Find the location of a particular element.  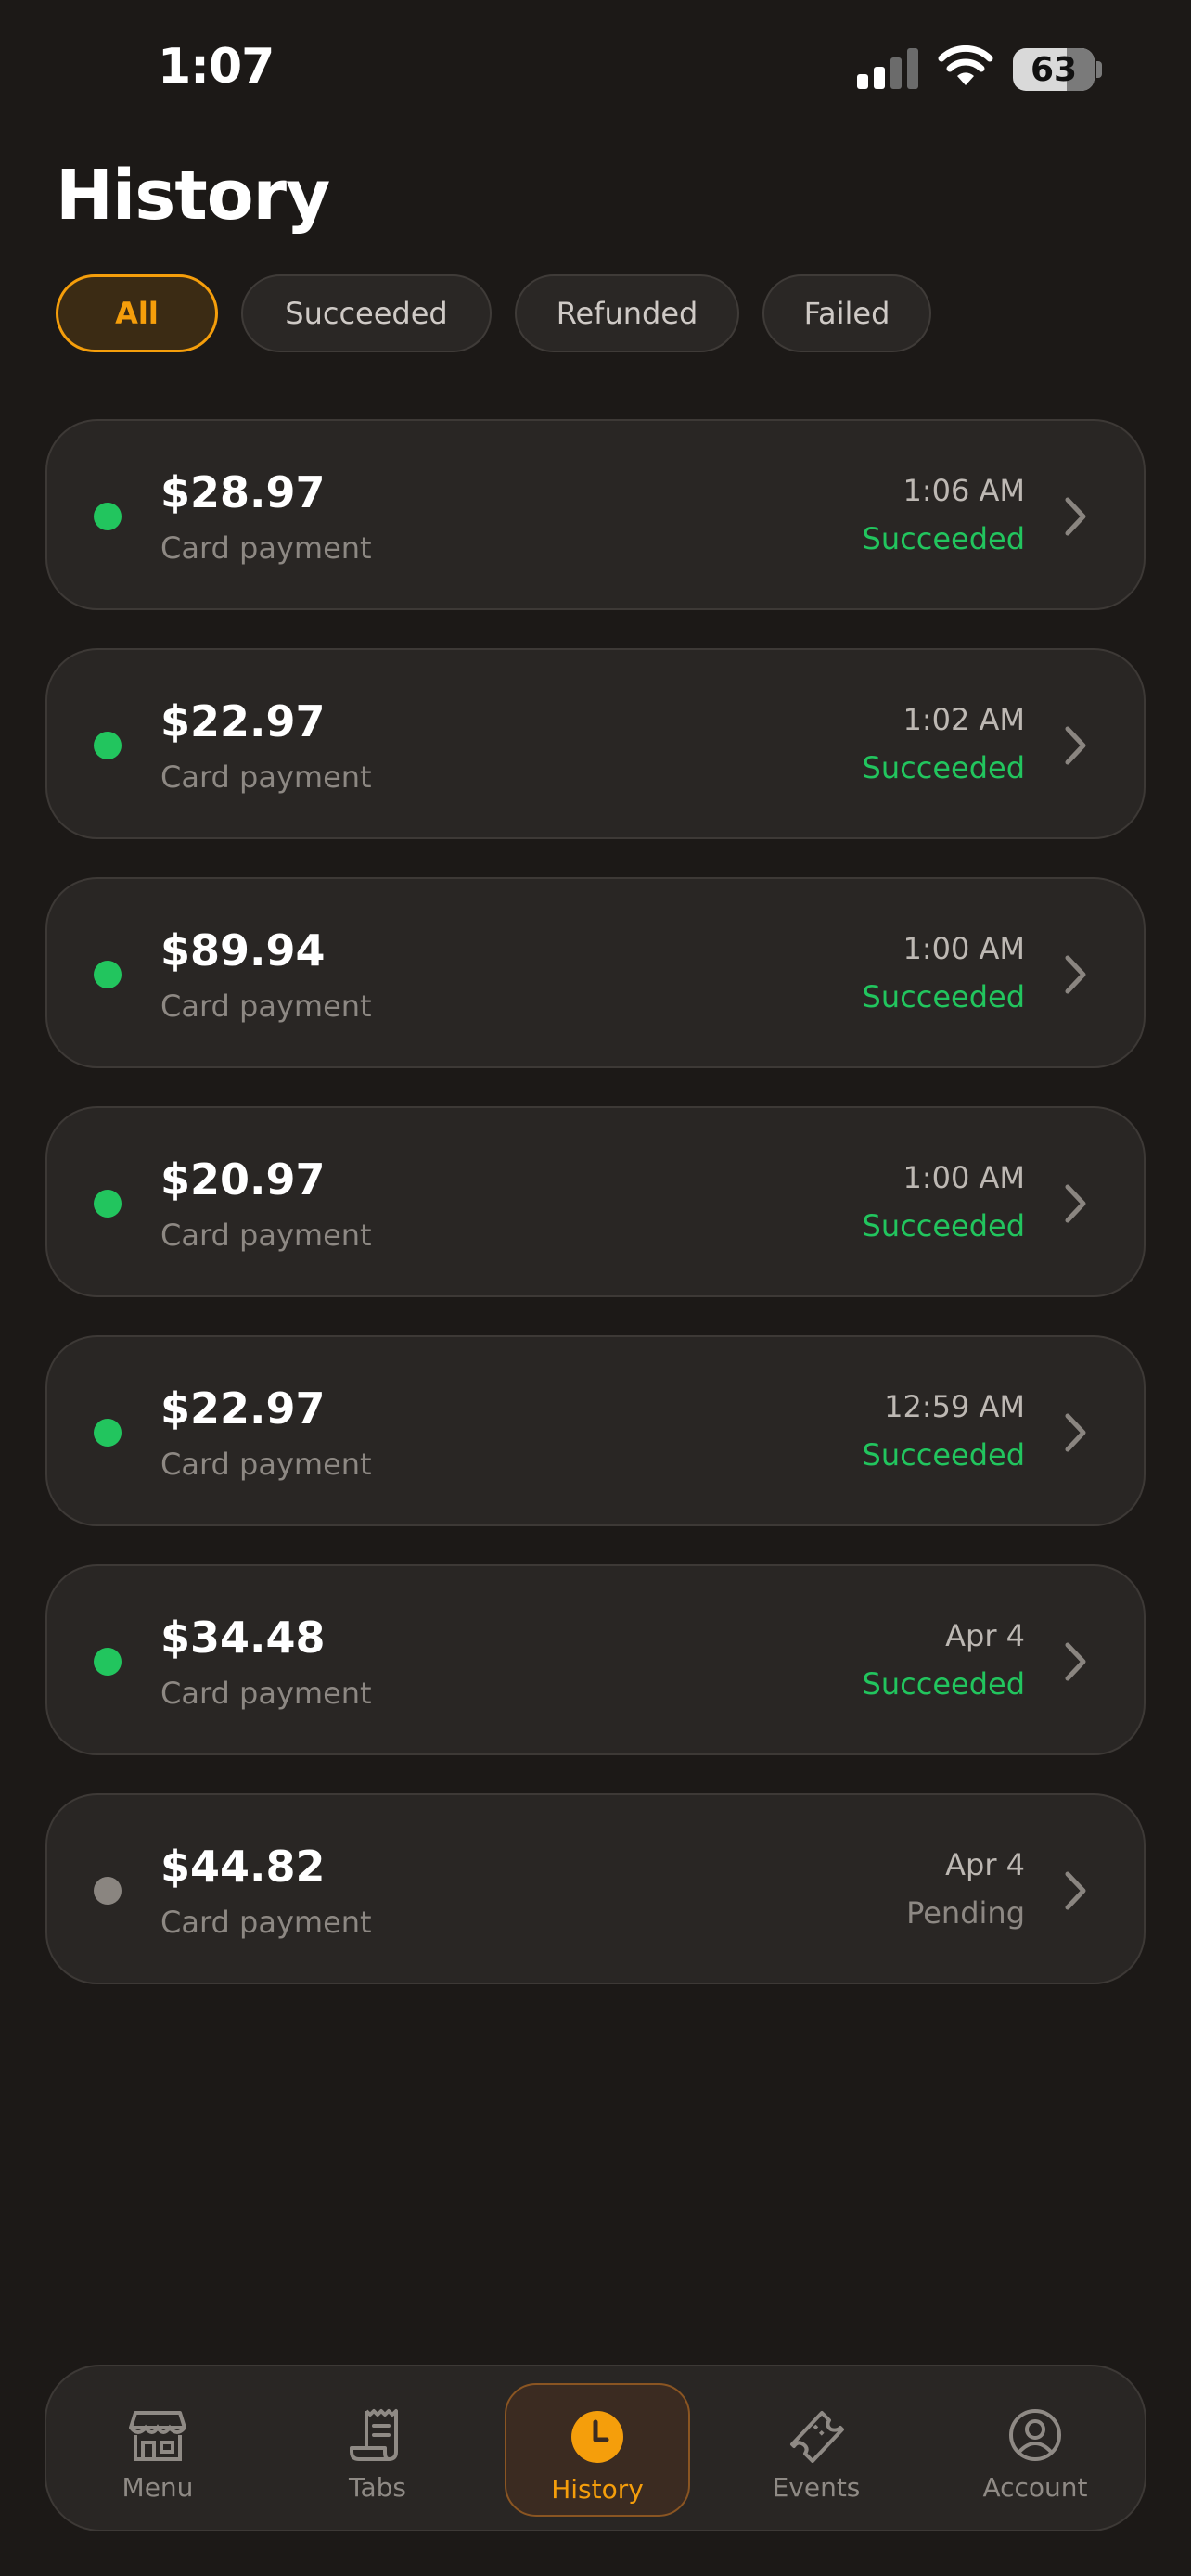

transaction-card: $22.97 Card payment 1:02 AM Succeeded is located at coordinates (595, 743).